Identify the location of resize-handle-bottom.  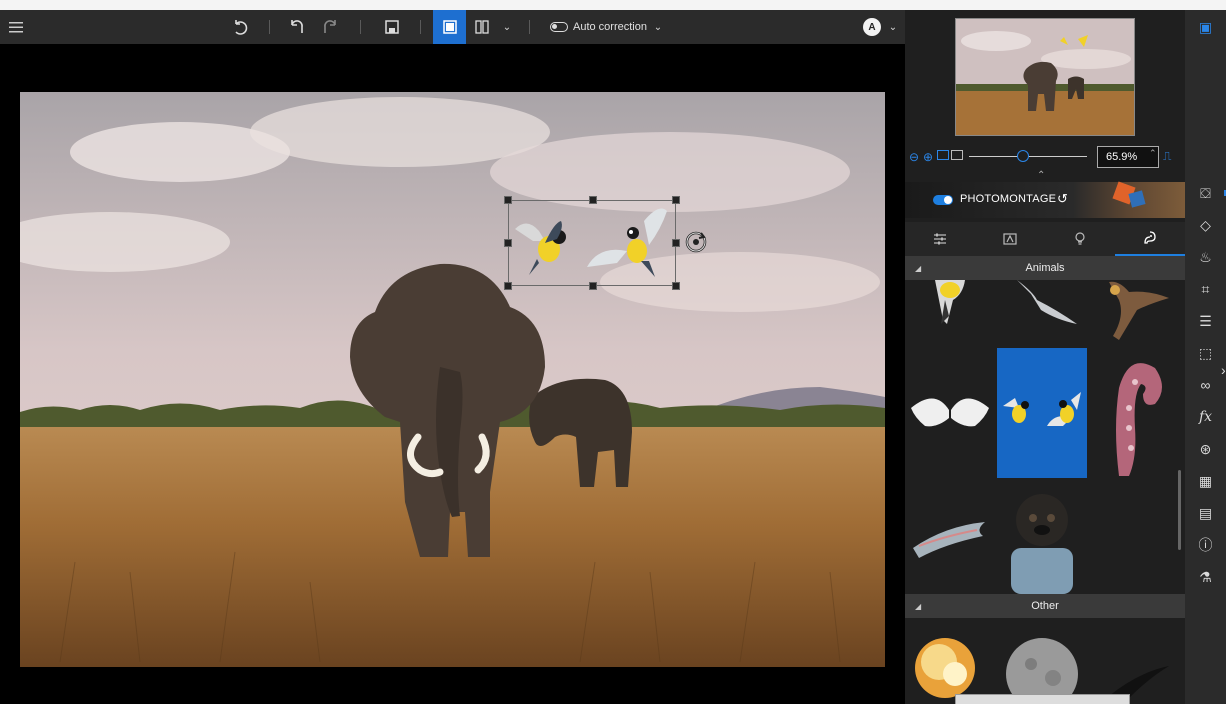
(593, 286).